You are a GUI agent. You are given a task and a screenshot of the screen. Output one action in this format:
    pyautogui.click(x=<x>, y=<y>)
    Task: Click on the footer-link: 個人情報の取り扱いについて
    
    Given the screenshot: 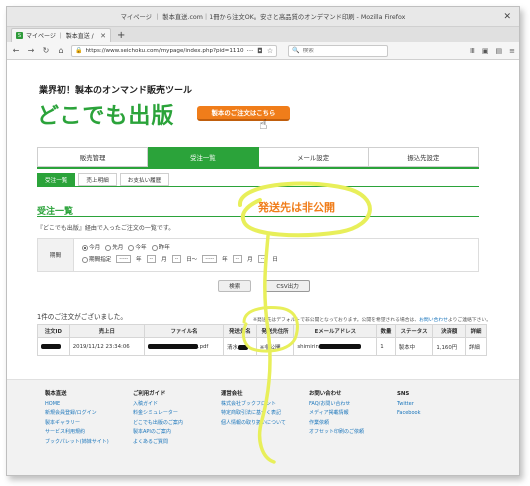 What is the action you would take?
    pyautogui.click(x=253, y=424)
    